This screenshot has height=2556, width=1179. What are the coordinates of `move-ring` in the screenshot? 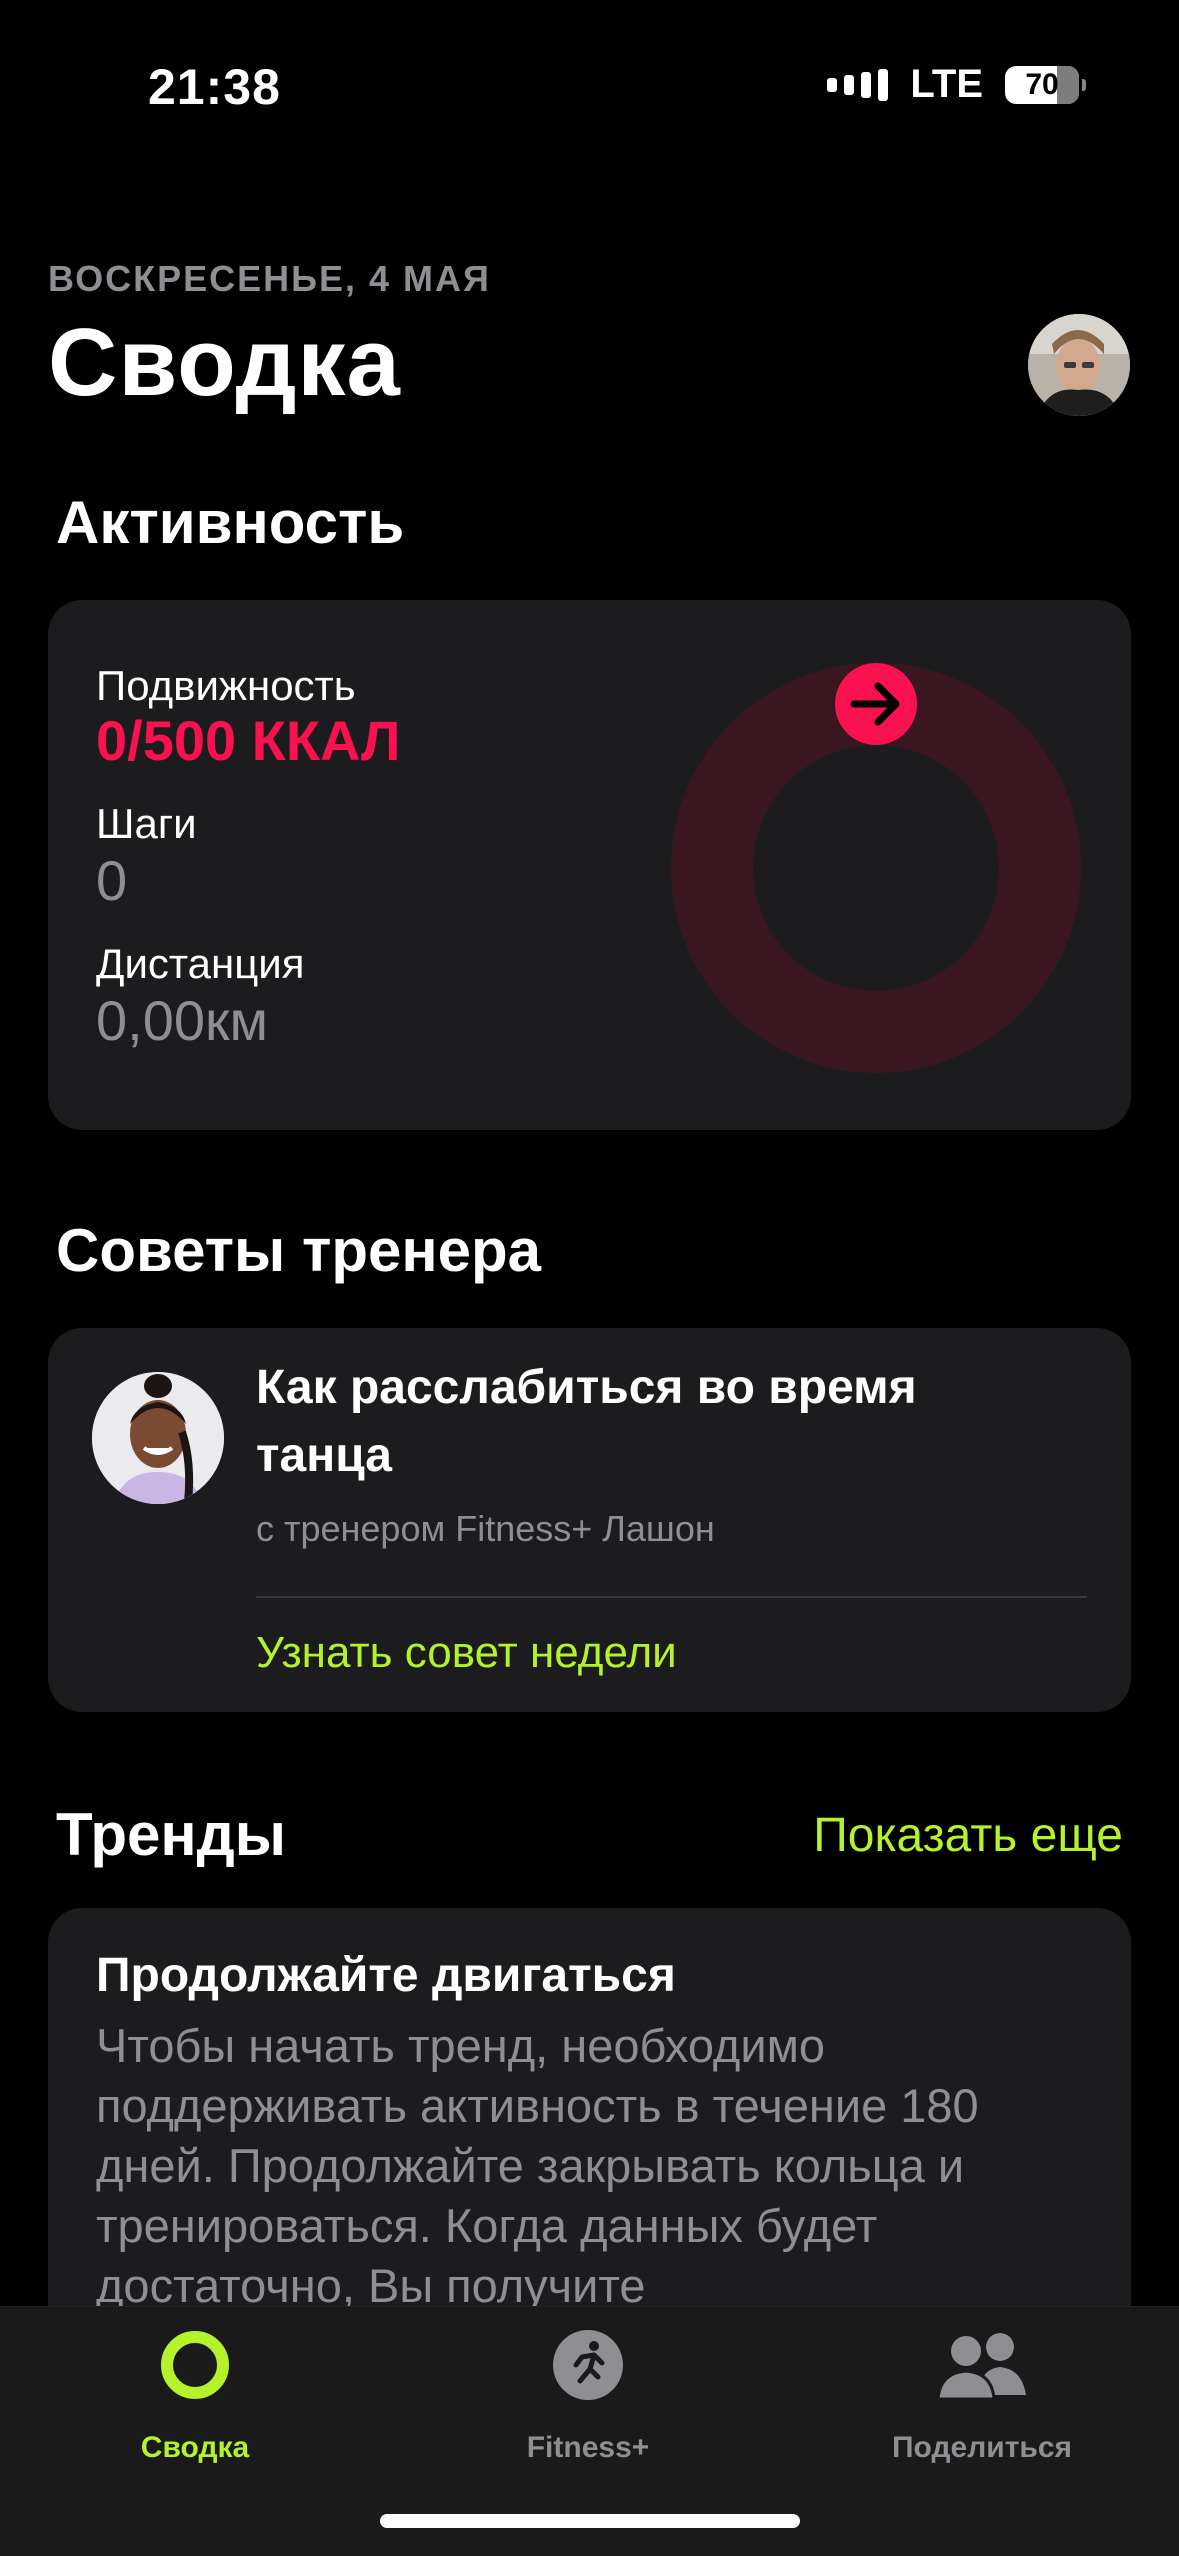 It's located at (876, 868).